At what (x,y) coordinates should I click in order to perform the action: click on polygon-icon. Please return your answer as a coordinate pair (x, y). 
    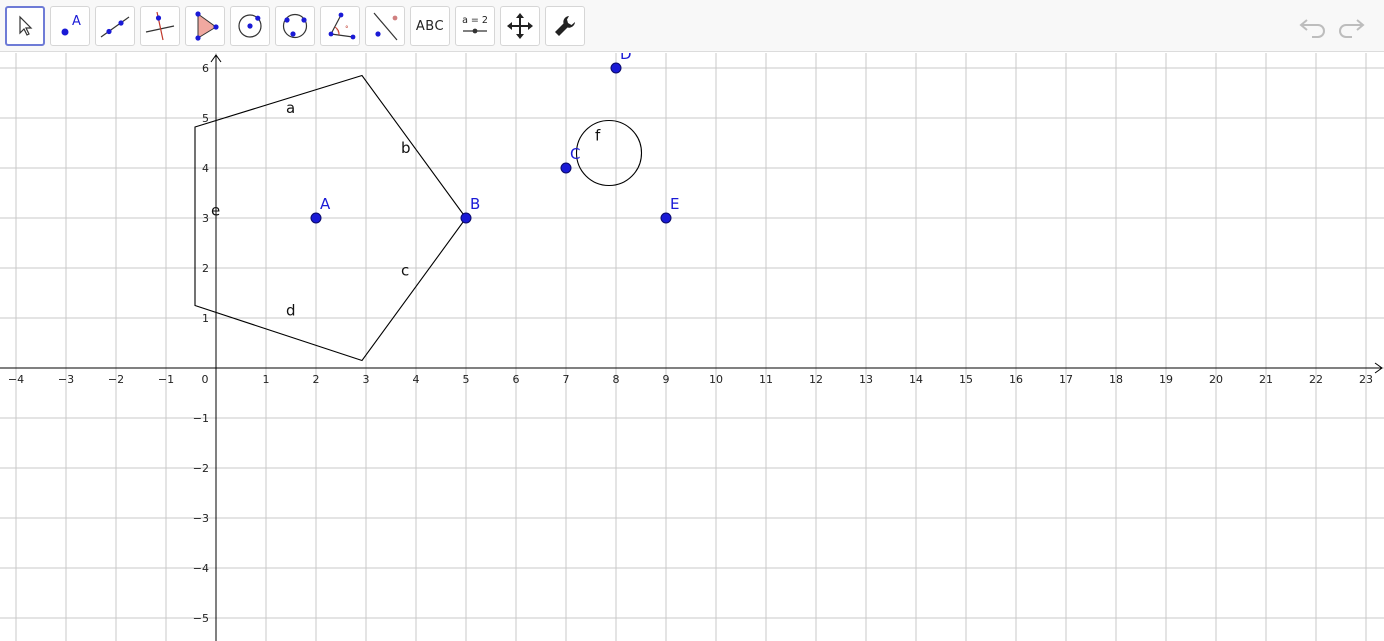
    Looking at the image, I should click on (207, 26).